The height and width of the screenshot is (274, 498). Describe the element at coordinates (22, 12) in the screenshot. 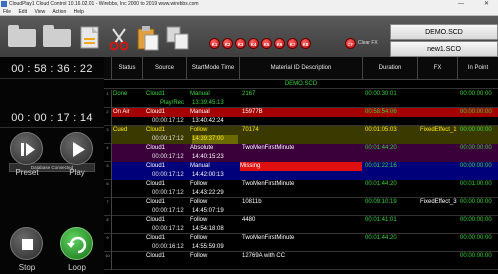

I see `menu-edit: Edit` at that location.